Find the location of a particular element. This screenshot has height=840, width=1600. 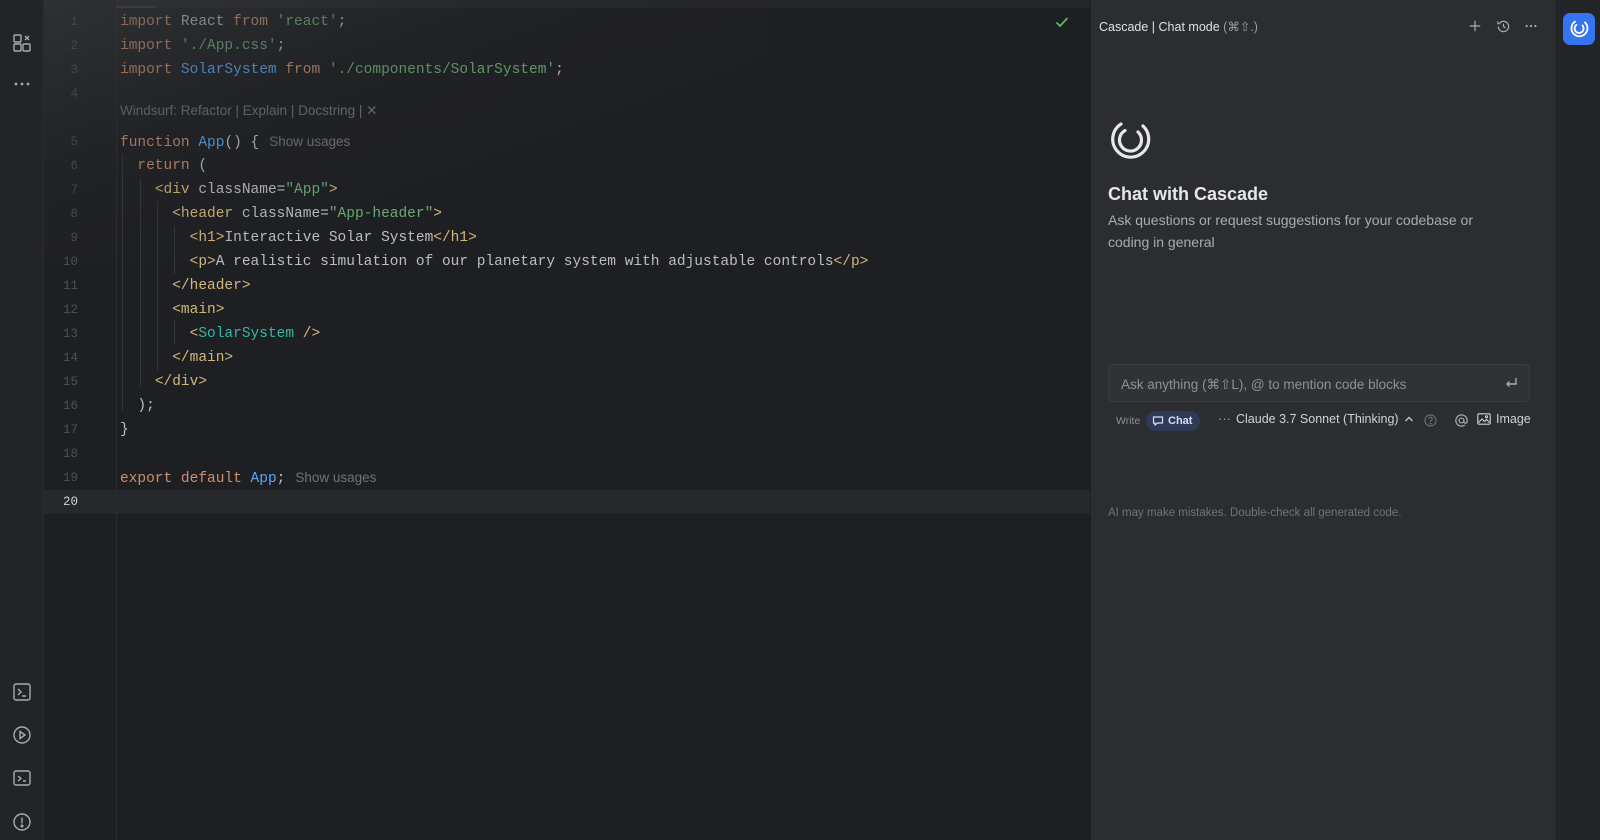

mention-at-icon is located at coordinates (1461, 420).